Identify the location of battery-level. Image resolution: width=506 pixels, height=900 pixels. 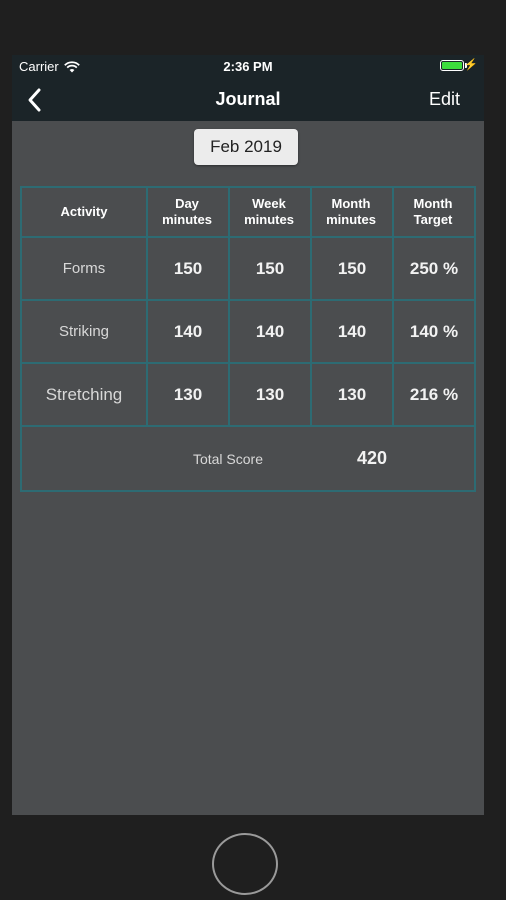
(452, 65).